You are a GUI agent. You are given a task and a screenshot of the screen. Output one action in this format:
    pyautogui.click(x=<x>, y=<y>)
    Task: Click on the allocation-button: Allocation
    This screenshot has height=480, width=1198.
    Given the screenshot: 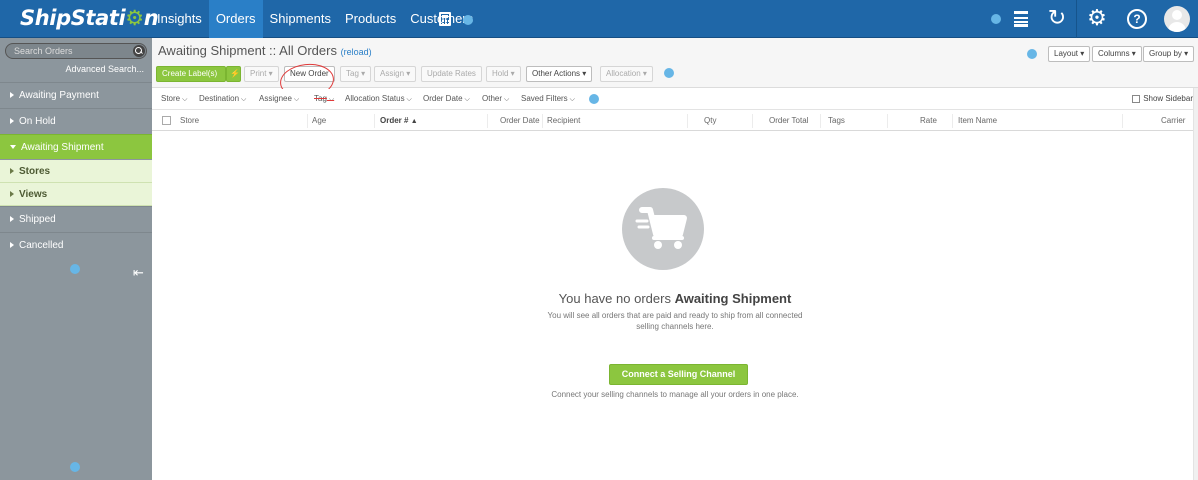 What is the action you would take?
    pyautogui.click(x=626, y=74)
    